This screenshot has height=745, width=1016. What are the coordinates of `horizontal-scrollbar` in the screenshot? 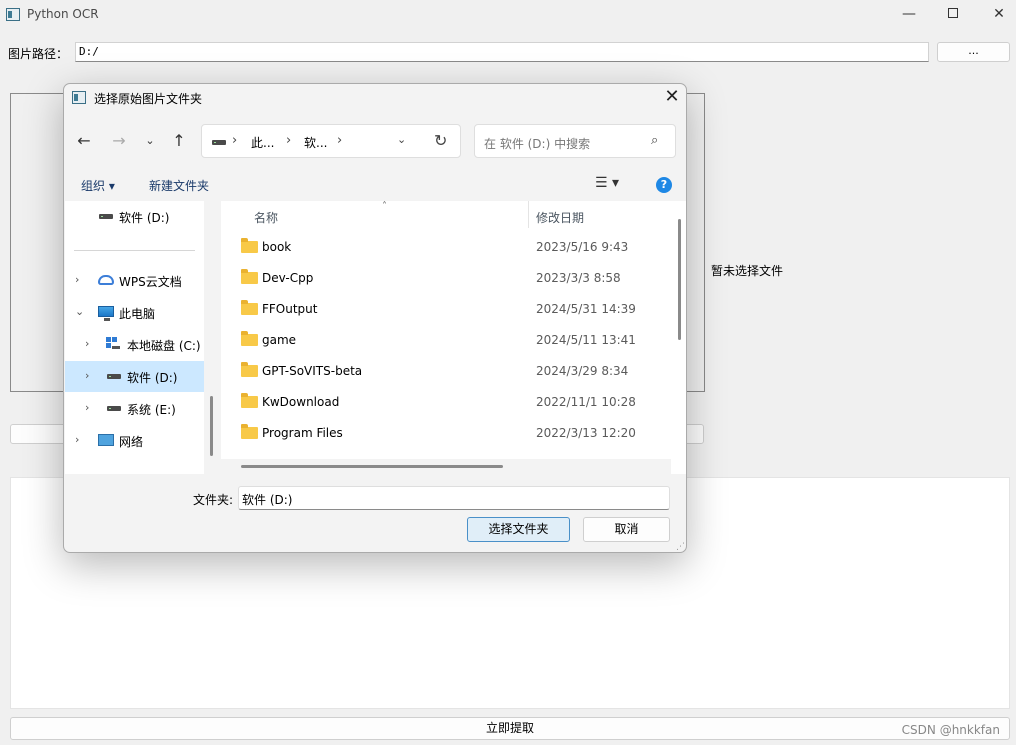 It's located at (446, 466).